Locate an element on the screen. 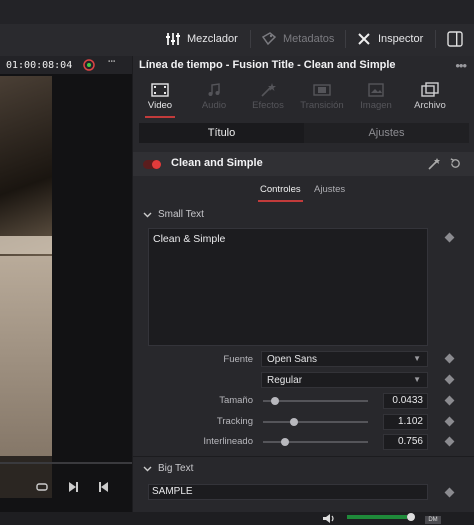 The height and width of the screenshot is (525, 474). mixer-icon is located at coordinates (173, 39).